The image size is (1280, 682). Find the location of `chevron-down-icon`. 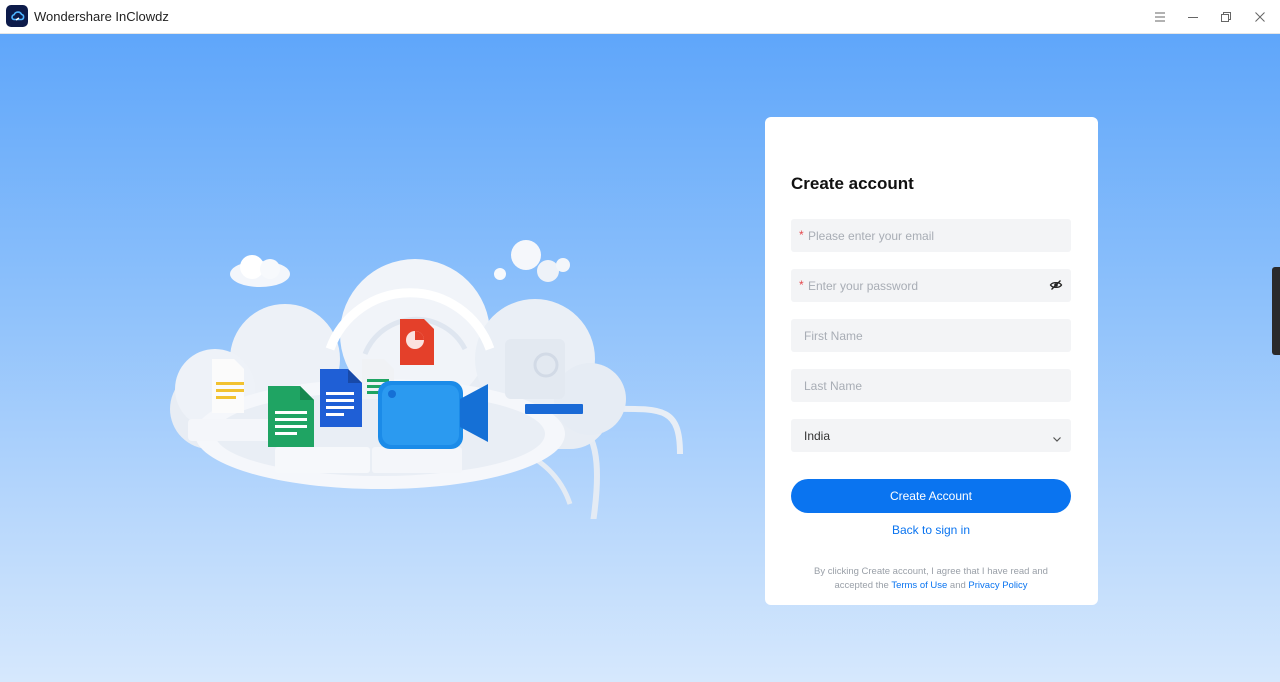

chevron-down-icon is located at coordinates (1057, 436).